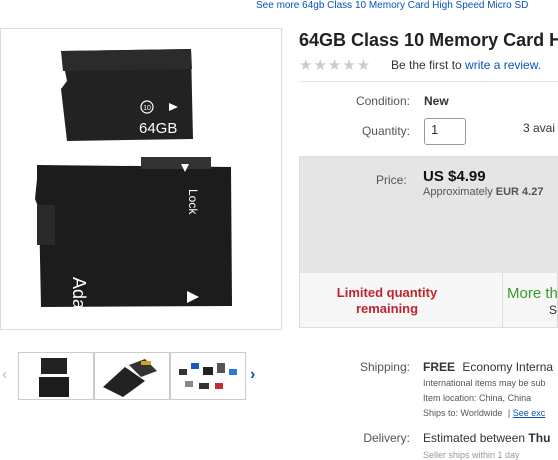  What do you see at coordinates (458, 192) in the screenshot?
I see `approx-prefix: Approximately` at bounding box center [458, 192].